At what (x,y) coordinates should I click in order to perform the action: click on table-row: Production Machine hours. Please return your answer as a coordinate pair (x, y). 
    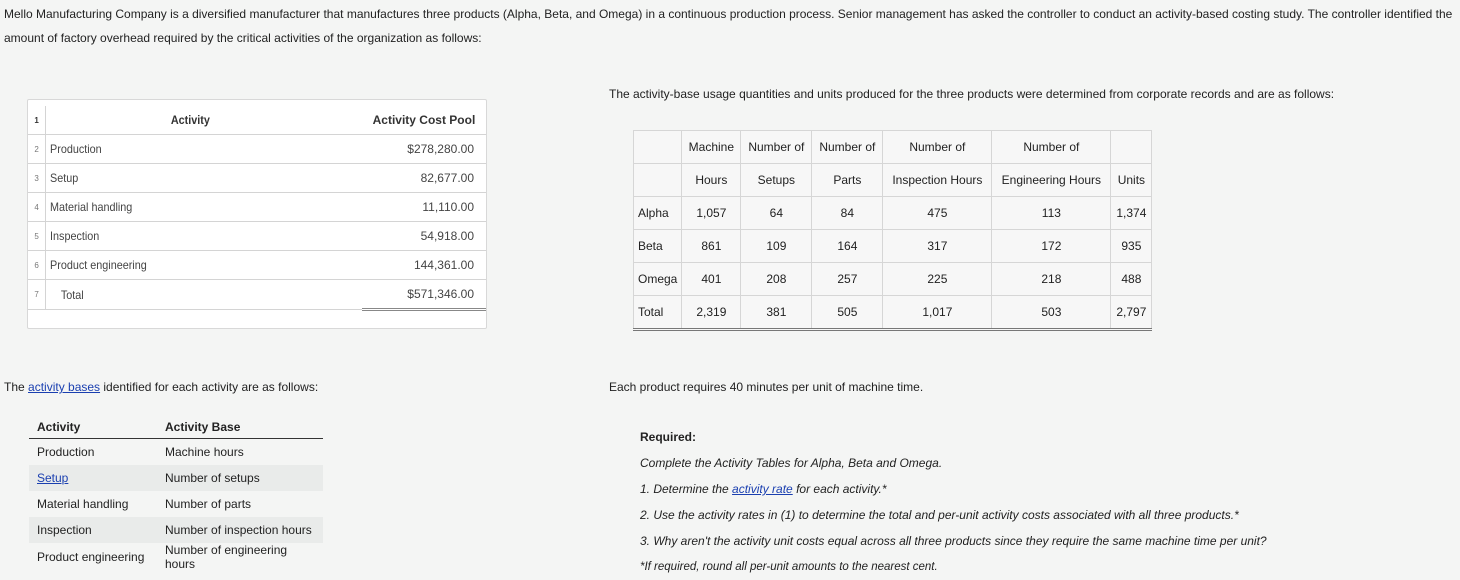
    Looking at the image, I should click on (176, 452).